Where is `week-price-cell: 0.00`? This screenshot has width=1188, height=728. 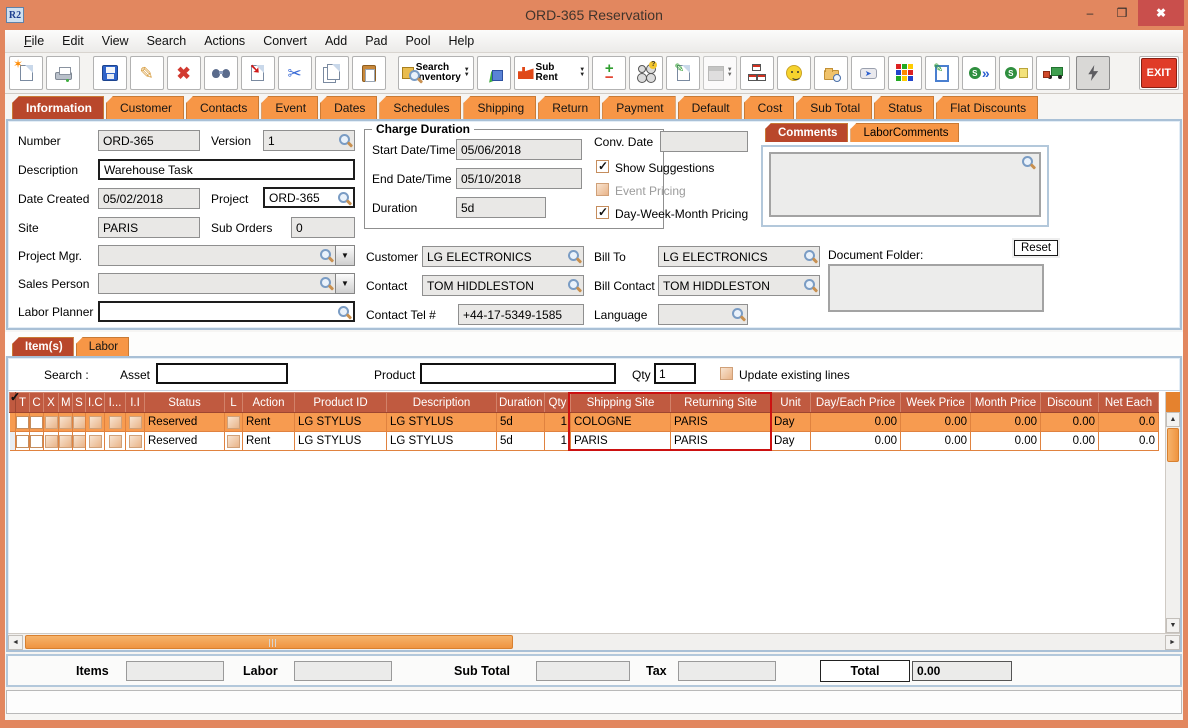
week-price-cell: 0.00 is located at coordinates (935, 441).